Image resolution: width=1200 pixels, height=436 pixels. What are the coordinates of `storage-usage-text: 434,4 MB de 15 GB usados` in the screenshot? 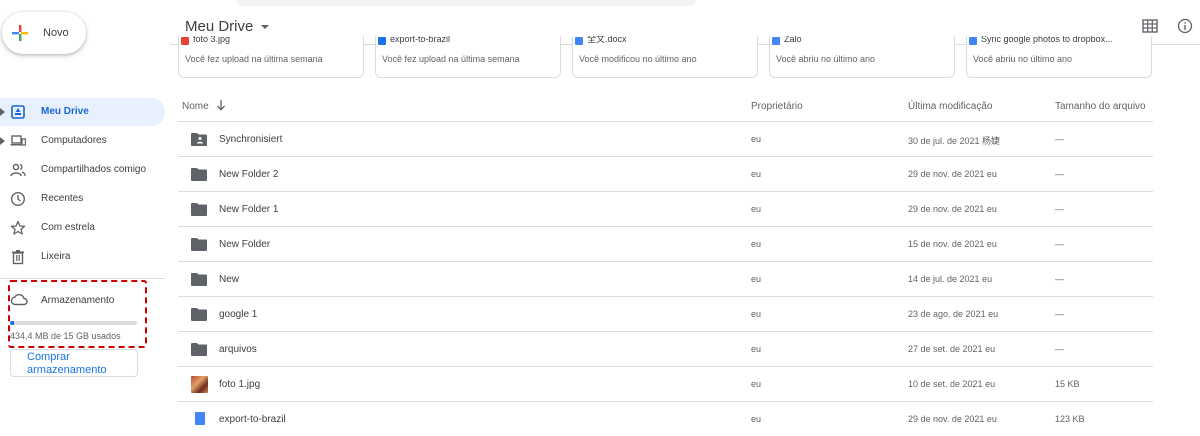 It's located at (65, 336).